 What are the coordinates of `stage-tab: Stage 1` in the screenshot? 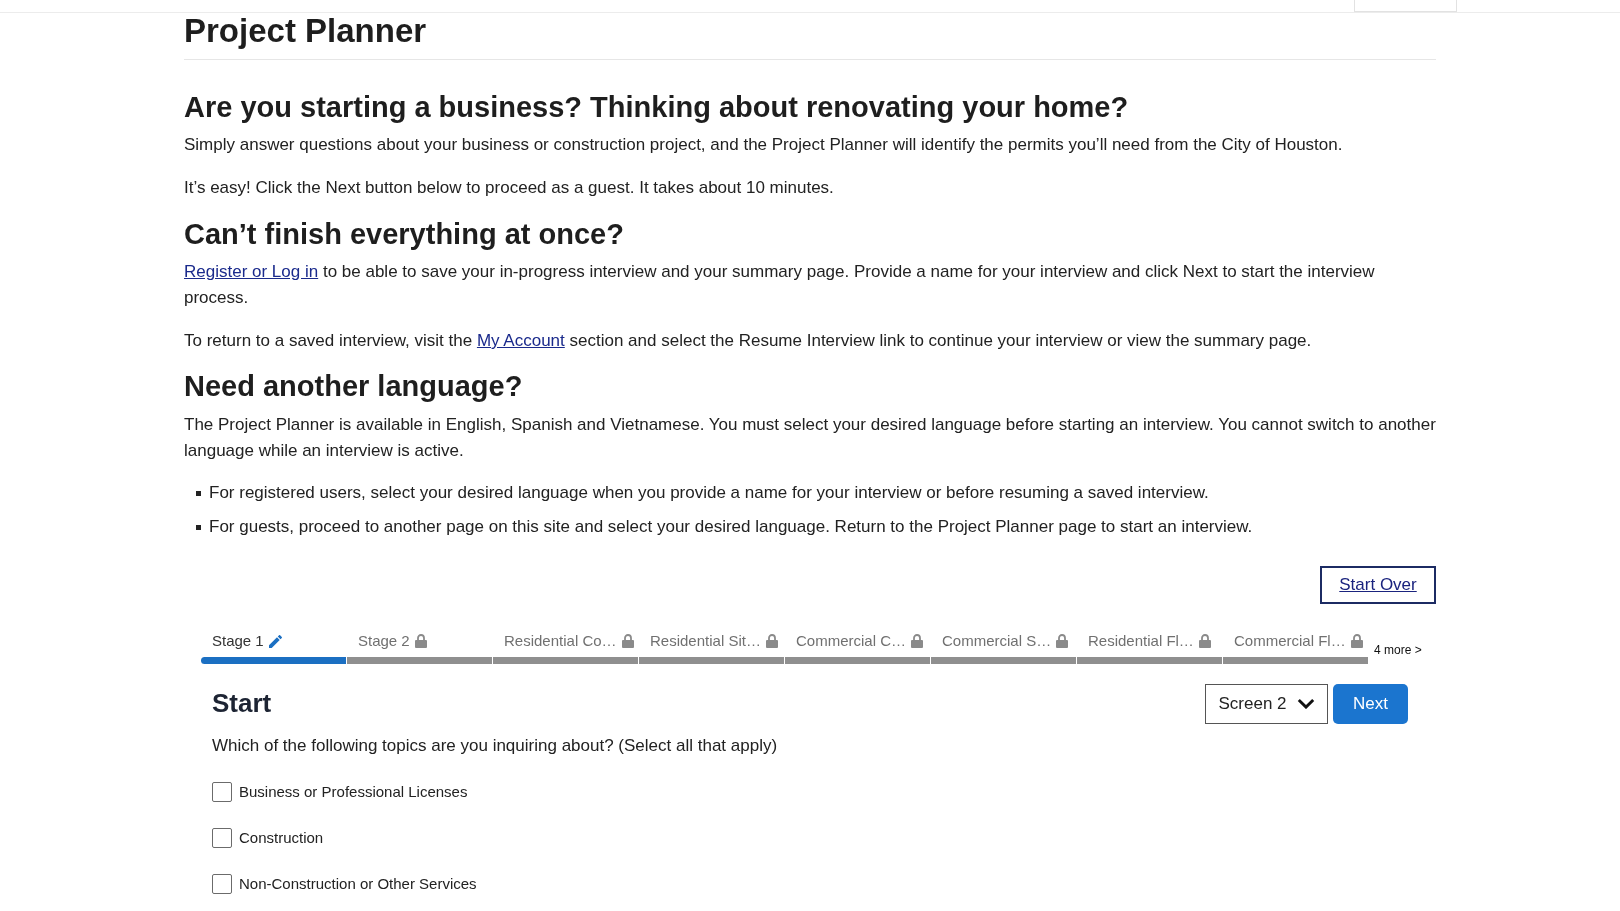 It's located at (273, 647).